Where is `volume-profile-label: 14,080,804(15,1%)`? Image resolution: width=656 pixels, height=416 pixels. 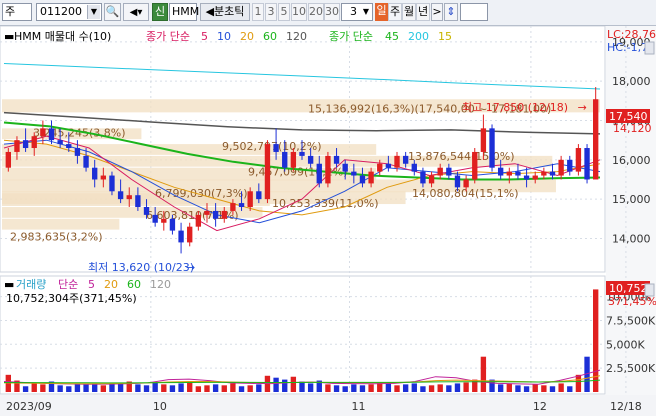 volume-profile-label: 14,080,804(15,1%) is located at coordinates (465, 193).